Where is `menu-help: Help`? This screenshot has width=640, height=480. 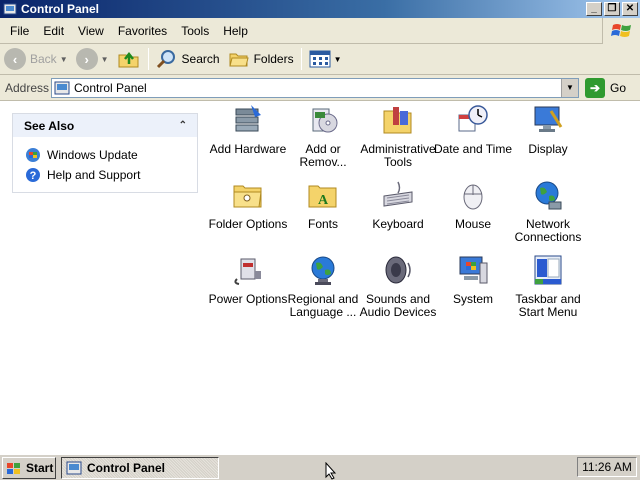
menu-help: Help is located at coordinates (235, 31).